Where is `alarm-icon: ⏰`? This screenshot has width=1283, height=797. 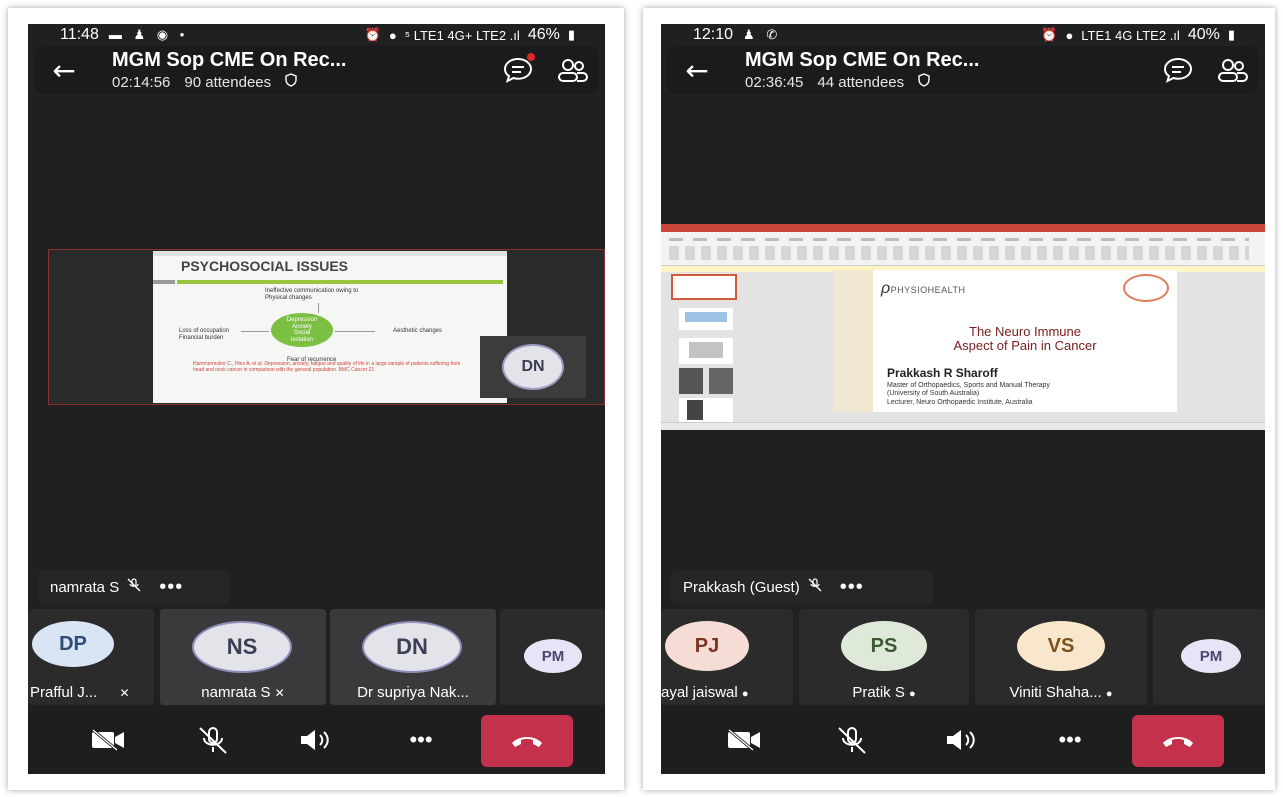 alarm-icon: ⏰ is located at coordinates (372, 34).